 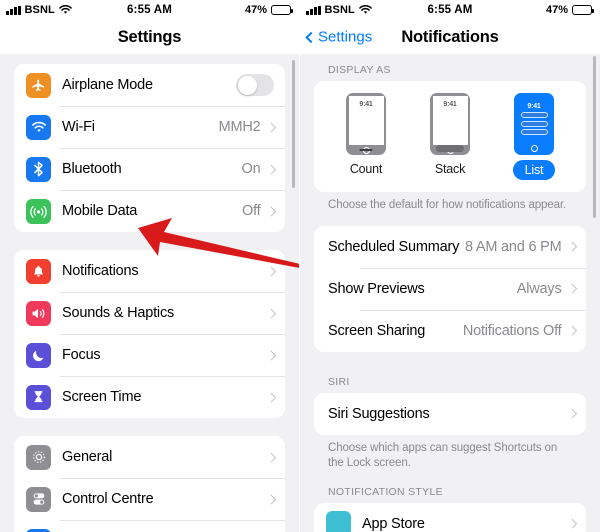 I want to click on list-preview-icon: 9:41, so click(x=534, y=124).